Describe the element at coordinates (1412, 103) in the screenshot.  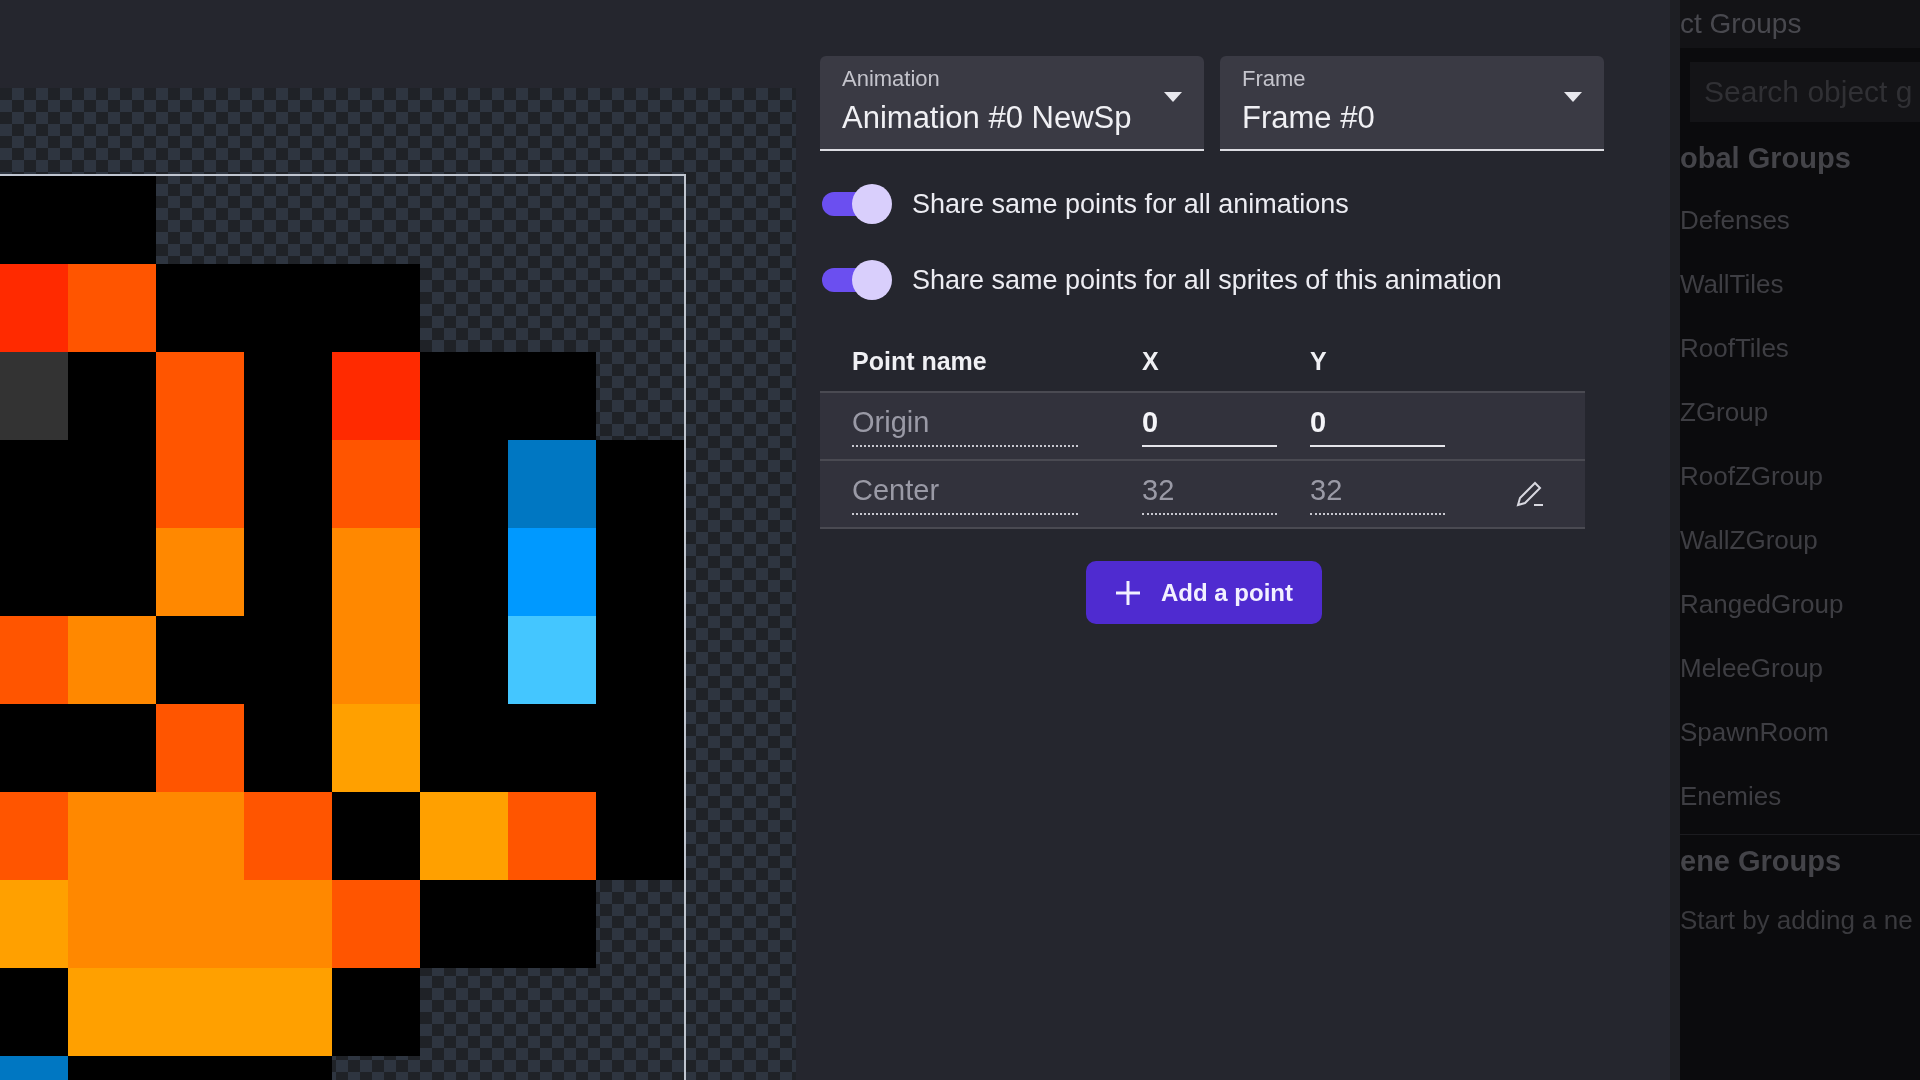
I see `dropdown: Frame Frame #0` at that location.